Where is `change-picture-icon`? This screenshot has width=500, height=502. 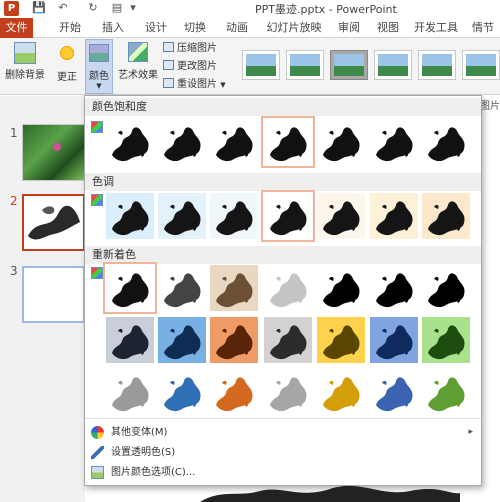 change-picture-icon is located at coordinates (168, 65).